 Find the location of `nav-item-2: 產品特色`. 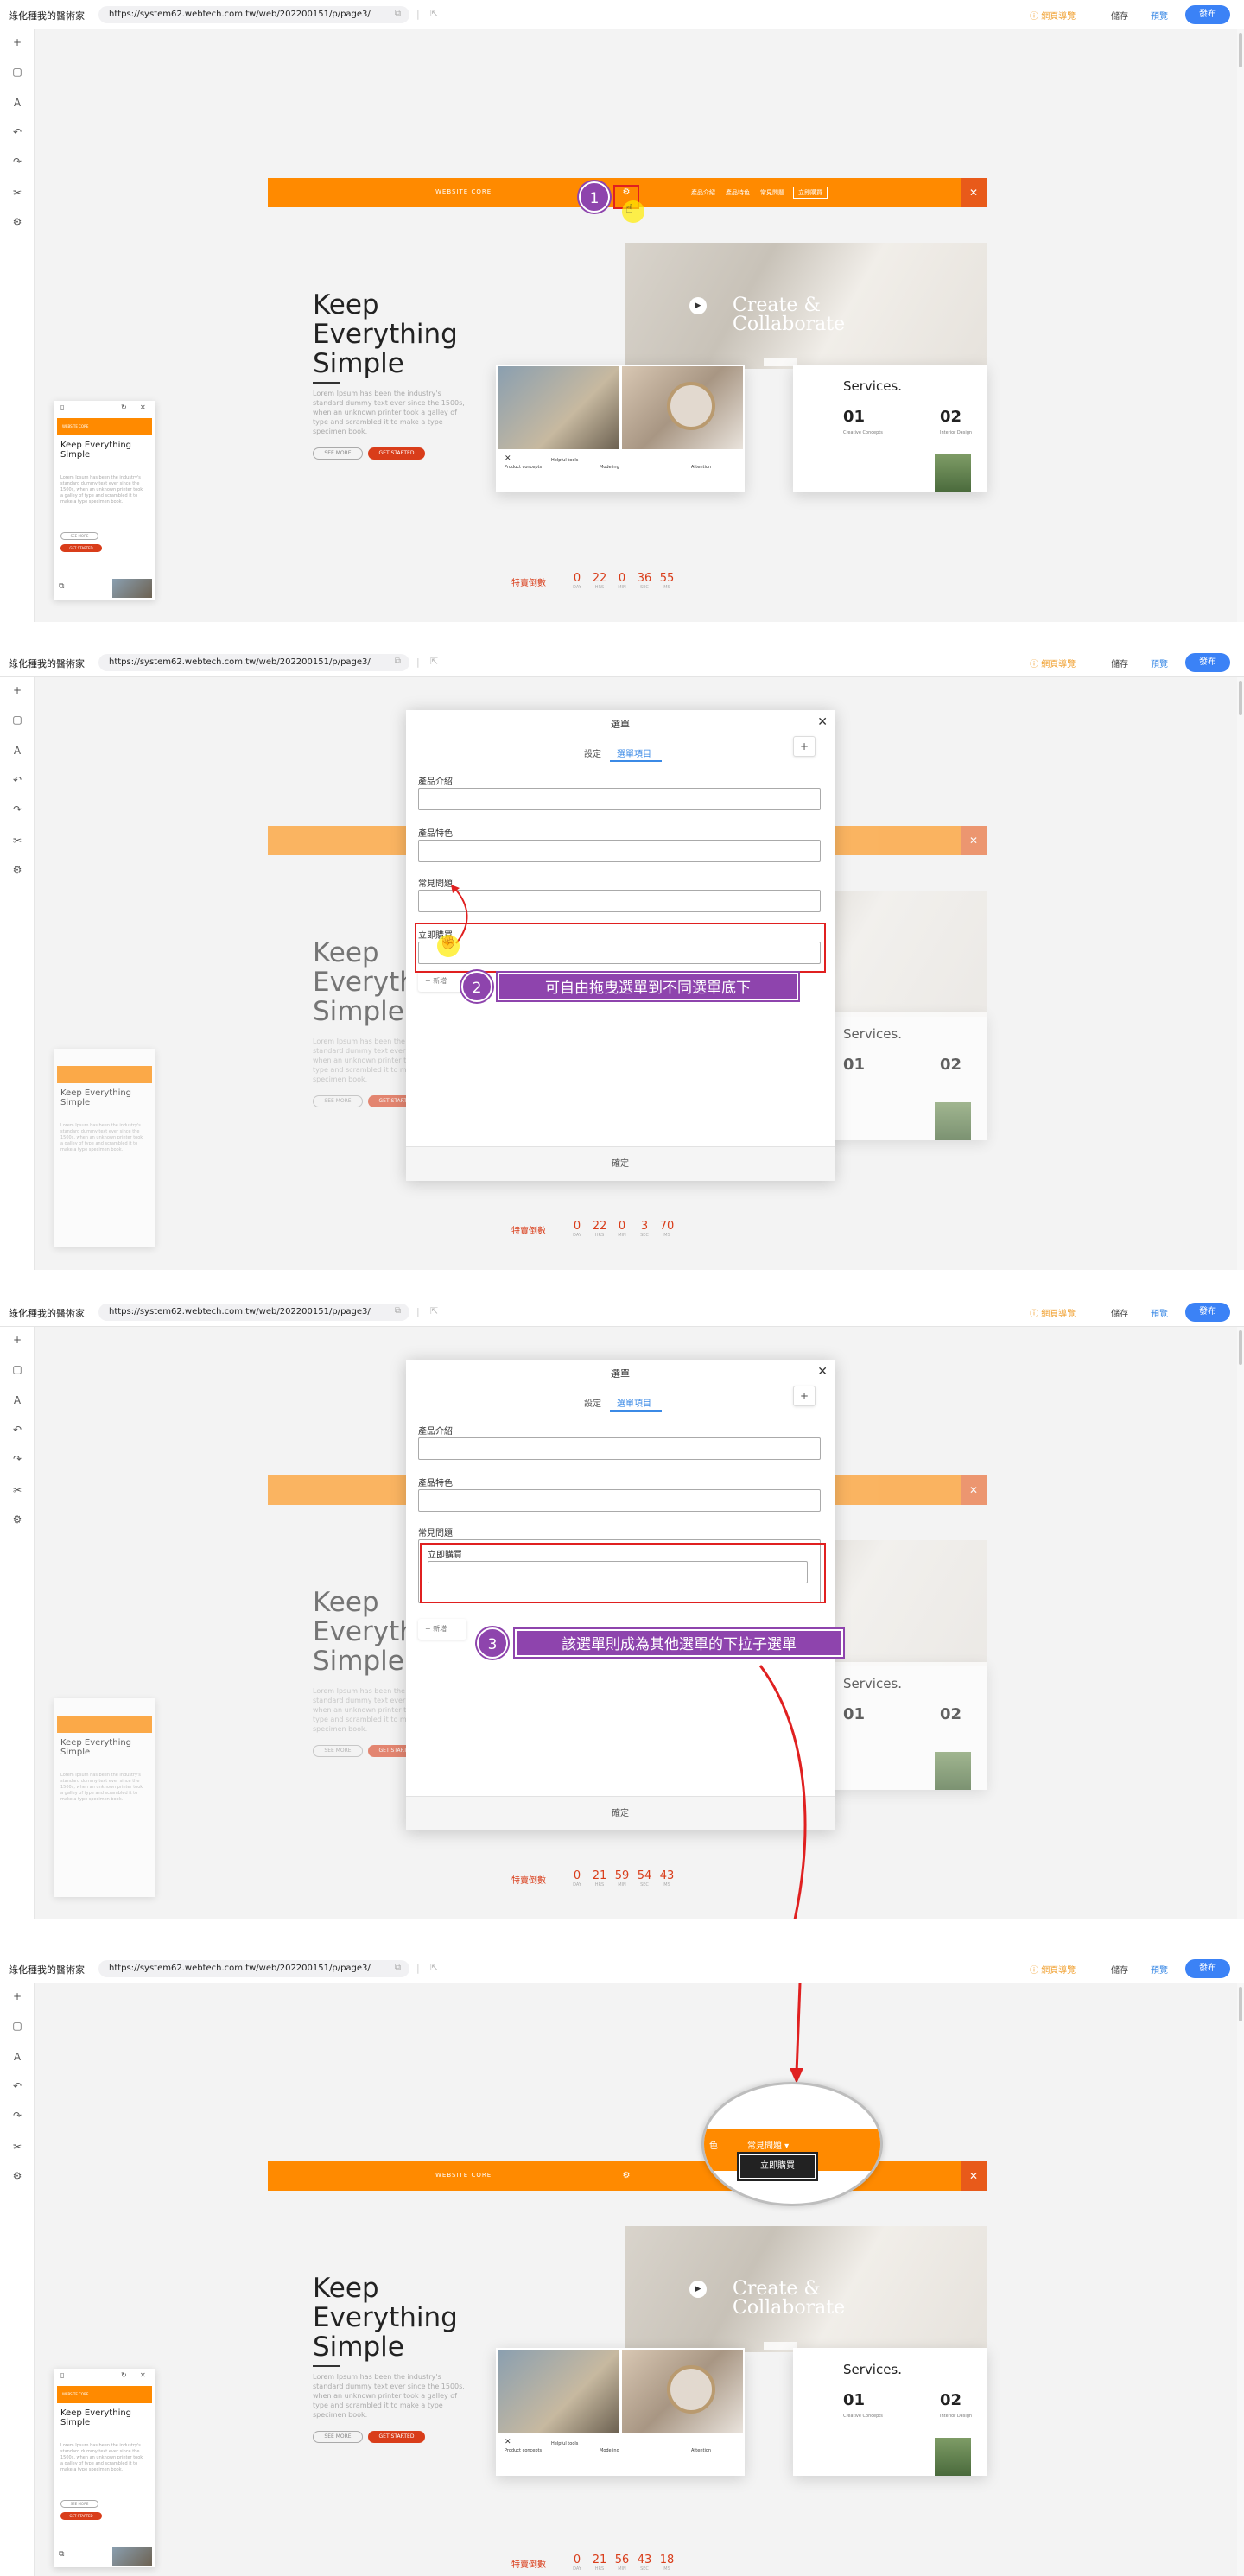

nav-item-2: 產品特色 is located at coordinates (738, 192).